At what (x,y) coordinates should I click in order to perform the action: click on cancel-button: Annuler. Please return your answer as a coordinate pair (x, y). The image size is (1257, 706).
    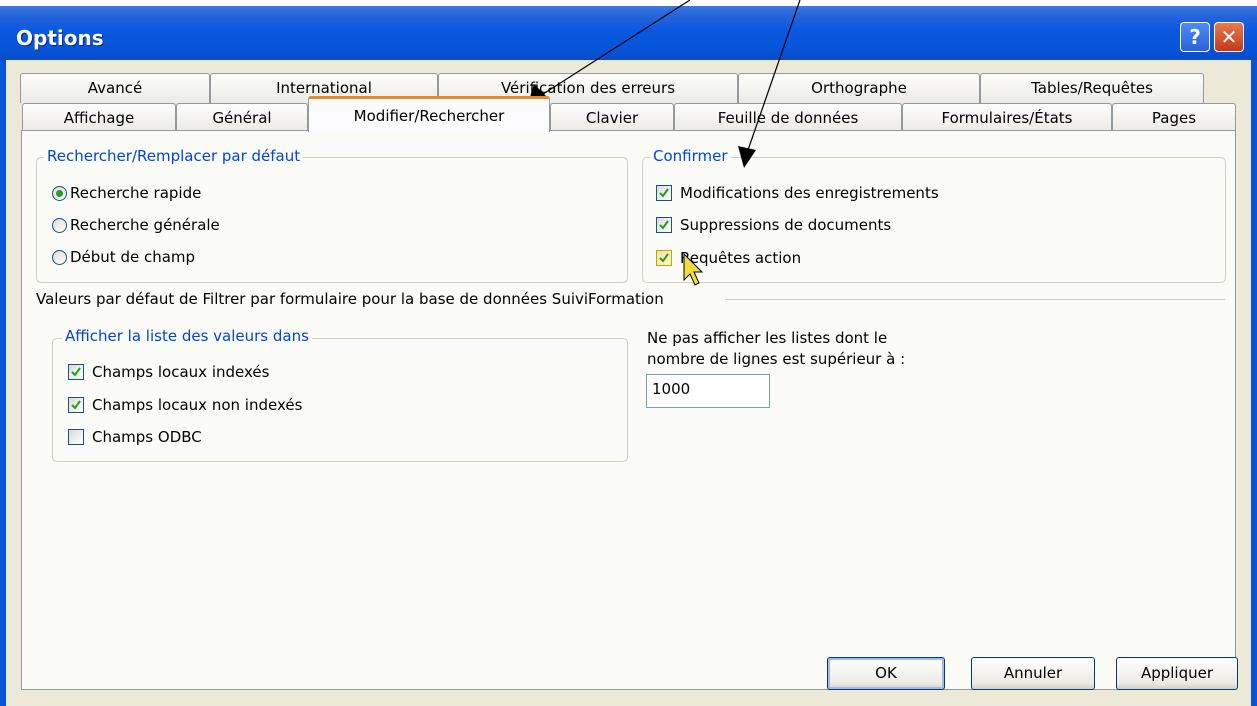
    Looking at the image, I should click on (1033, 673).